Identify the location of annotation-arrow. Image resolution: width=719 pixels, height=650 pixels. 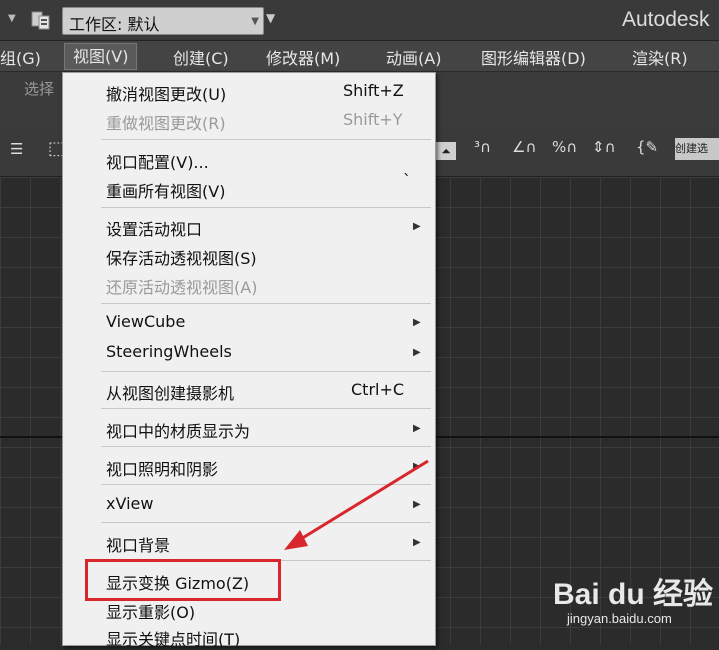
(356, 504).